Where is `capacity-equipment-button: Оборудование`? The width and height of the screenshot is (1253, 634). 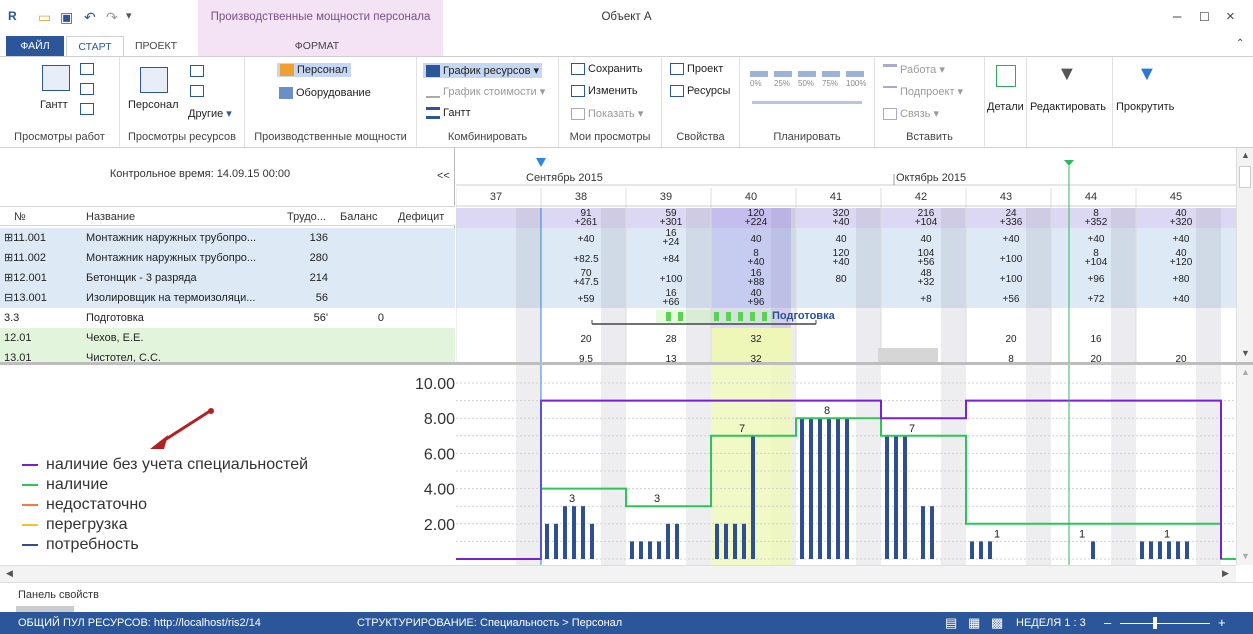 capacity-equipment-button: Оборудование is located at coordinates (325, 93).